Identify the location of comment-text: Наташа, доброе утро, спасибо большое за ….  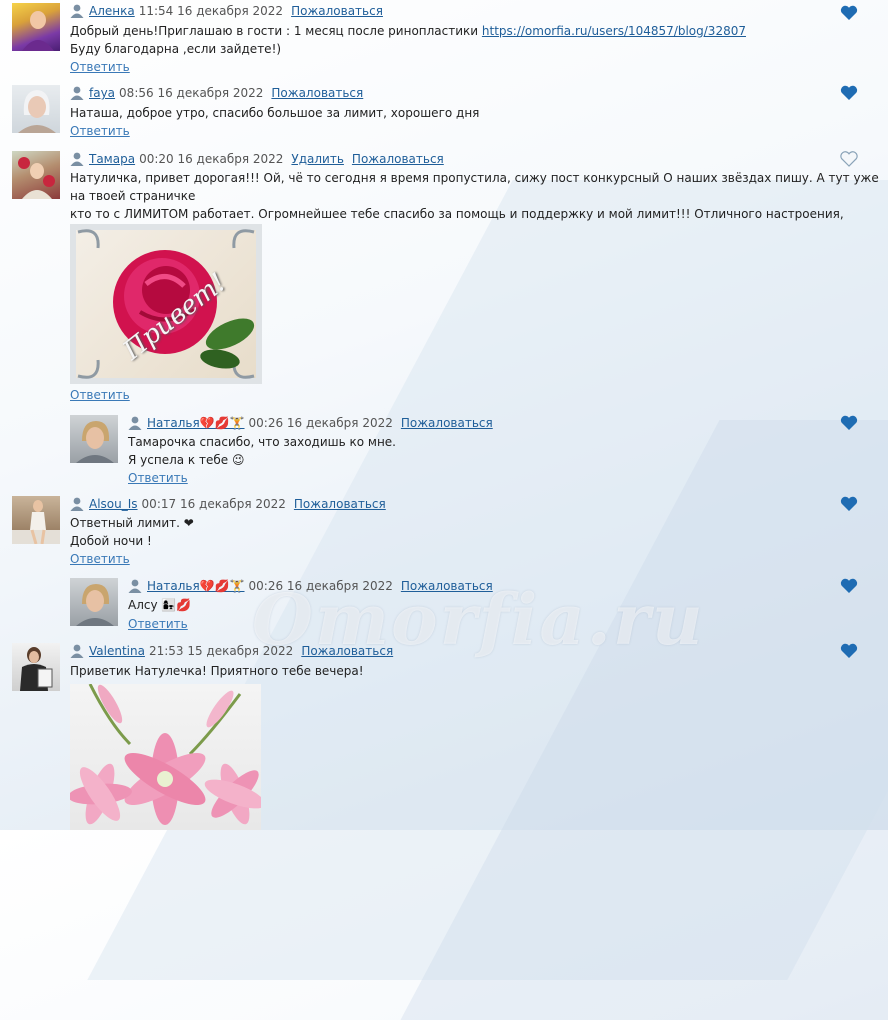
(275, 113).